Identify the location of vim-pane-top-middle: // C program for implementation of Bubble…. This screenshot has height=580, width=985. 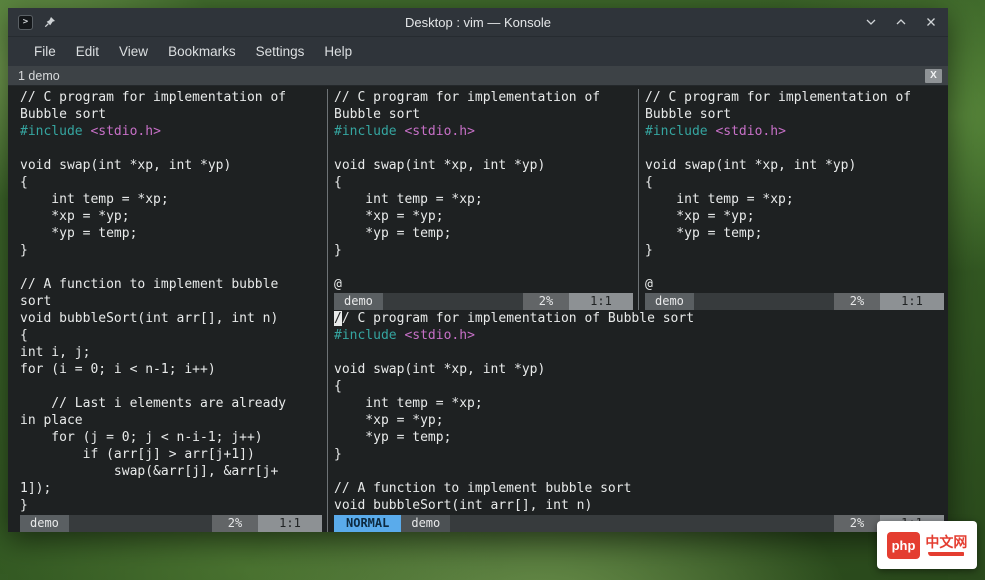
(483, 199).